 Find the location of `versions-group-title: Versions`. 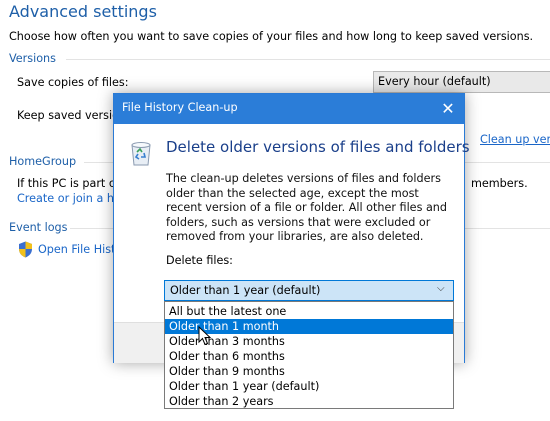

versions-group-title: Versions is located at coordinates (32, 58).